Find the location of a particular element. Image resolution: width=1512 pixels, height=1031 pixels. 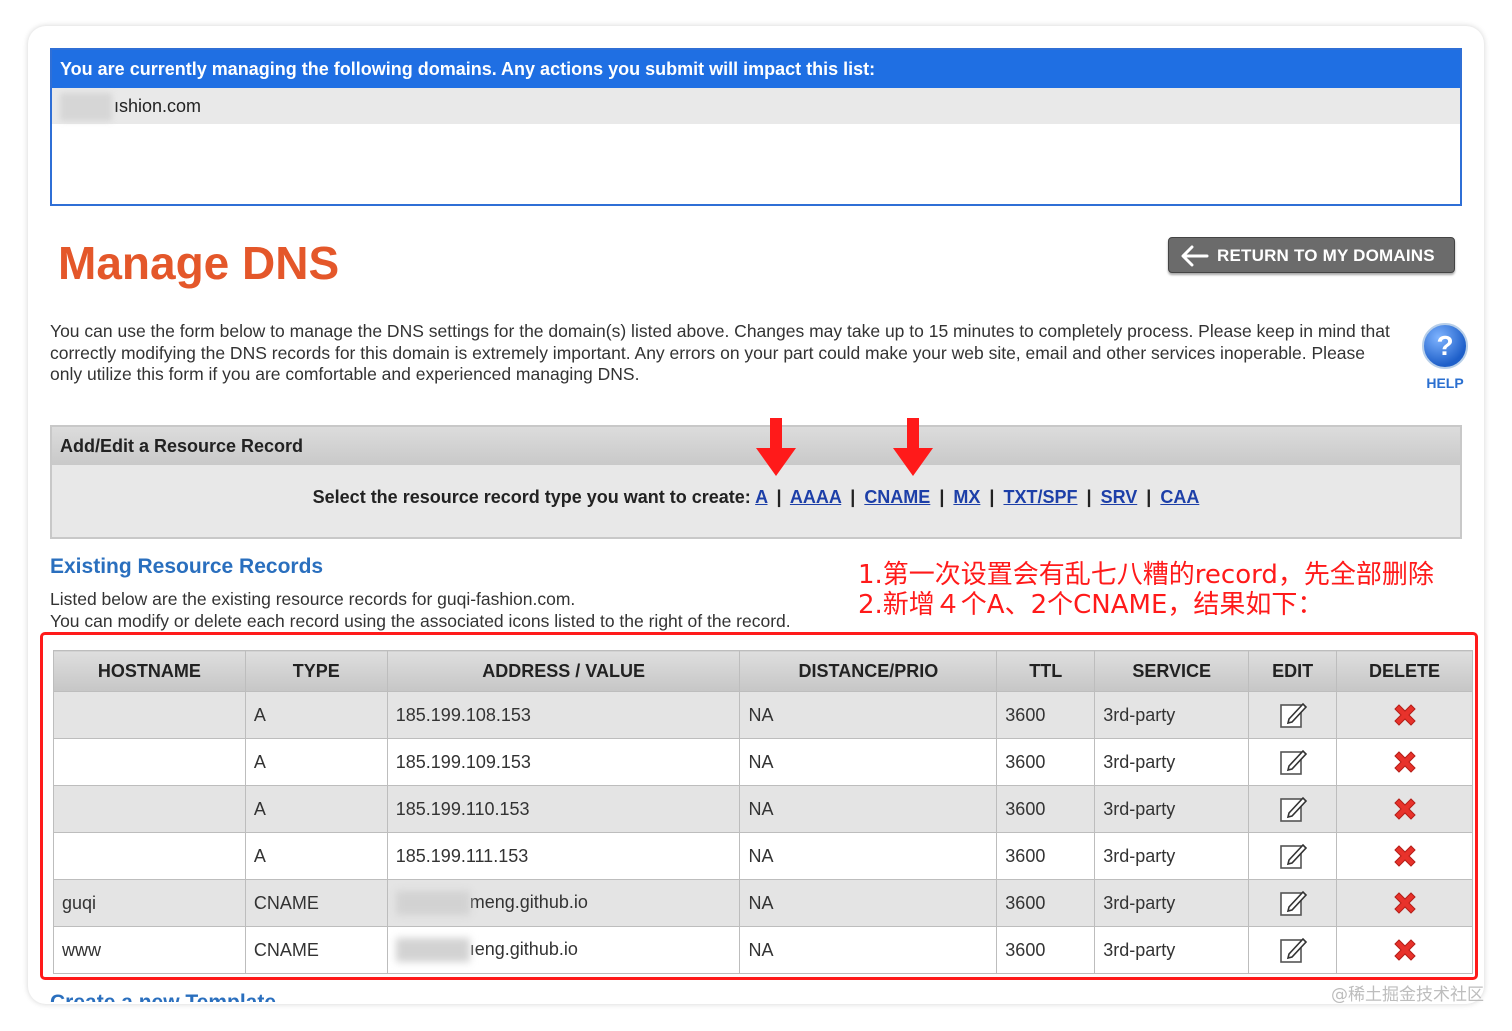

value-cell: meng.github.io is located at coordinates (563, 903).